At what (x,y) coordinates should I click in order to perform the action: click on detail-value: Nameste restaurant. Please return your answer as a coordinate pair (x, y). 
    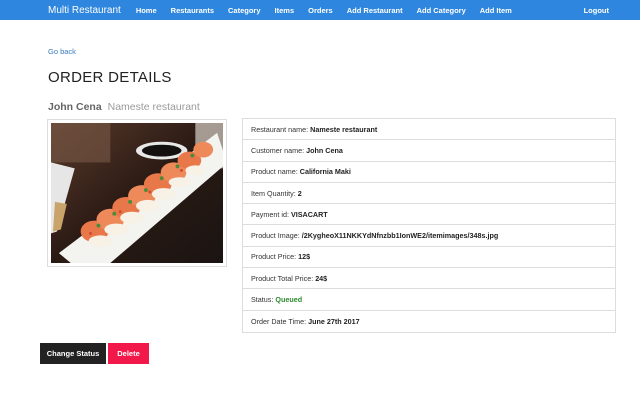
    Looking at the image, I should click on (344, 129).